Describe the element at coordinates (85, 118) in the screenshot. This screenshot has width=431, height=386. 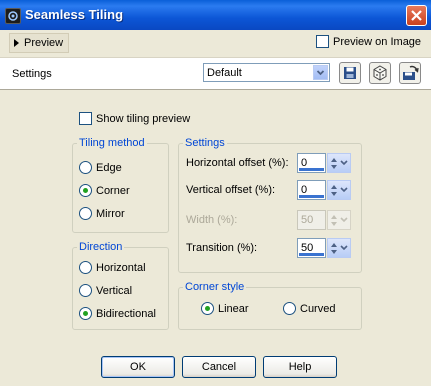
I see `show-tiling-preview-box` at that location.